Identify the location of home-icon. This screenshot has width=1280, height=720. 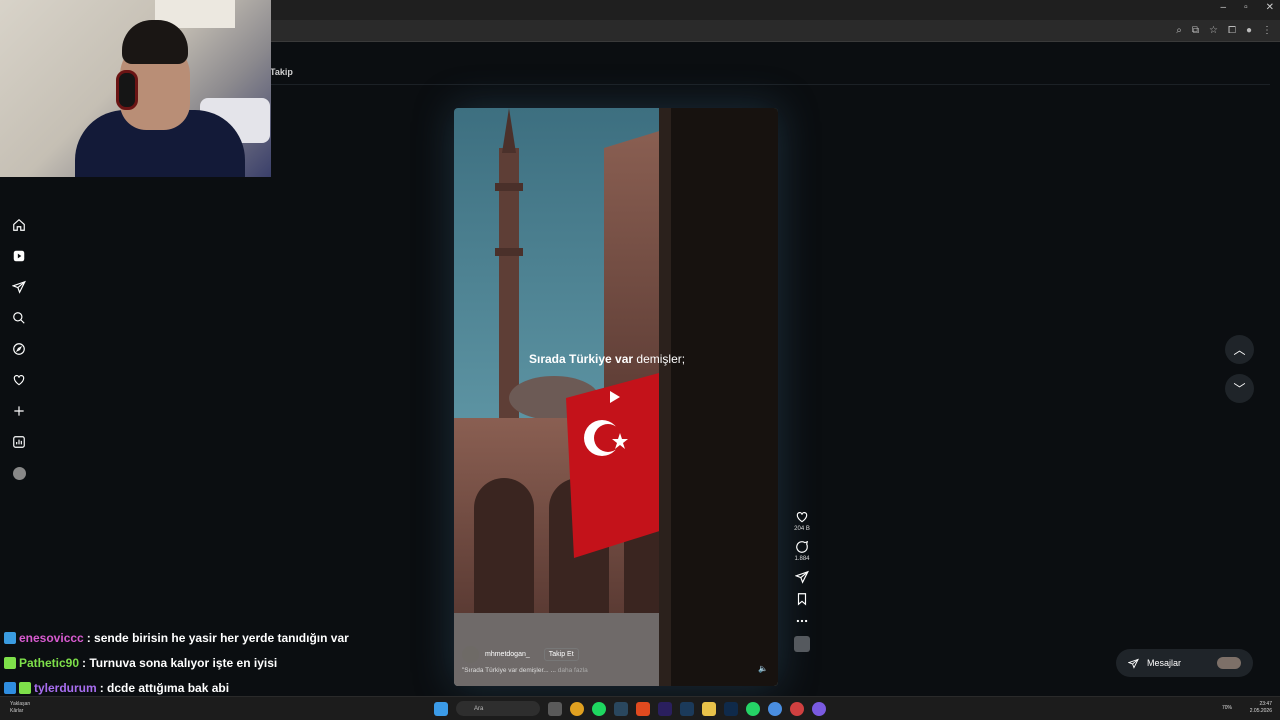
(19, 224).